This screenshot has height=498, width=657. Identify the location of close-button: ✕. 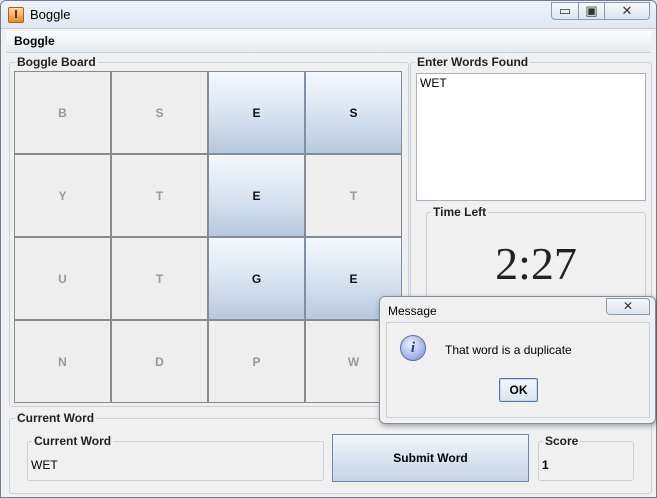
(627, 11).